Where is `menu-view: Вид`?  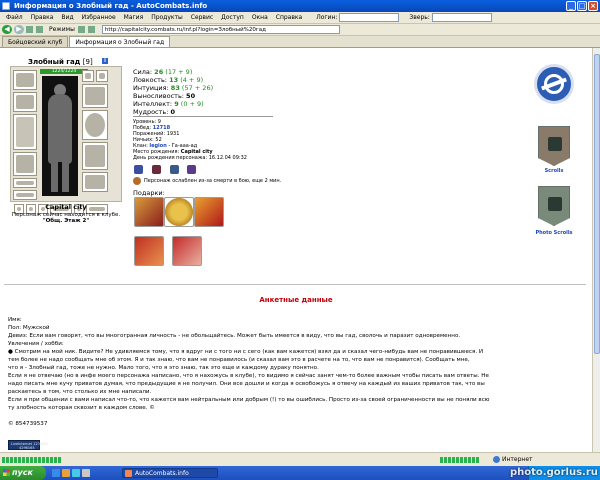
menu-view: Вид is located at coordinates (67, 17).